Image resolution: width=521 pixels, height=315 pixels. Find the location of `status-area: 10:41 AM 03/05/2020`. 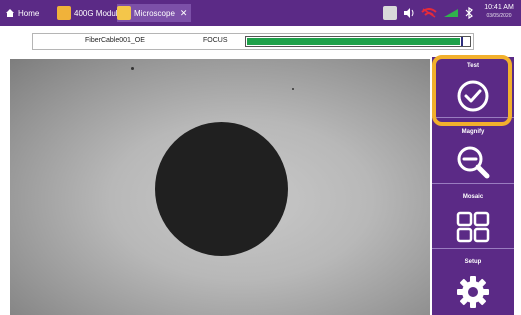

status-area: 10:41 AM 03/05/2020 is located at coordinates (452, 13).